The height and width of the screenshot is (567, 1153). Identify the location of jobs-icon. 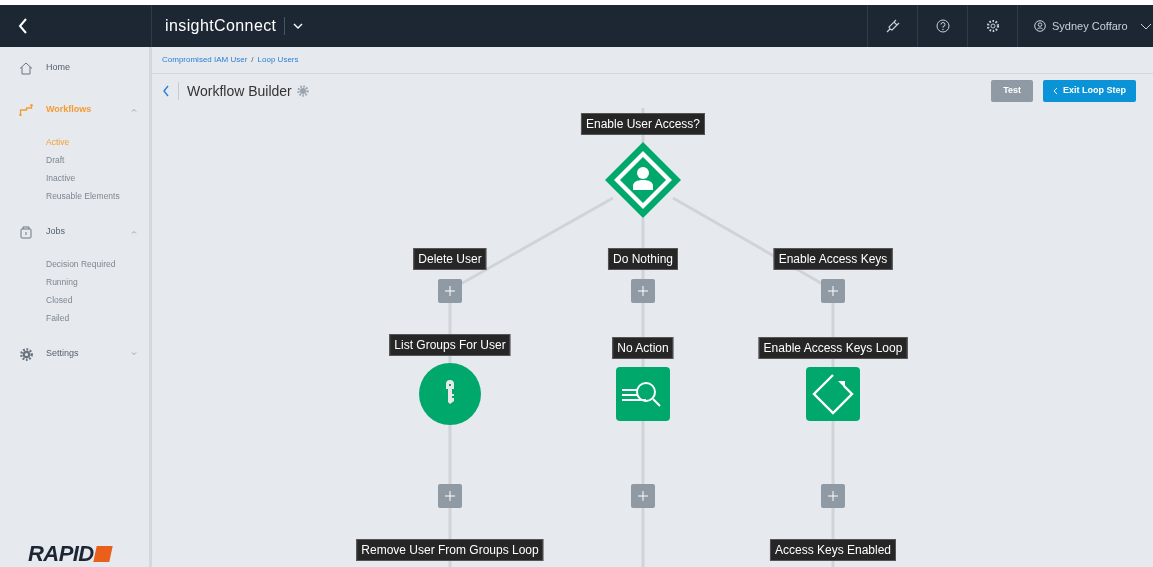
(26, 232).